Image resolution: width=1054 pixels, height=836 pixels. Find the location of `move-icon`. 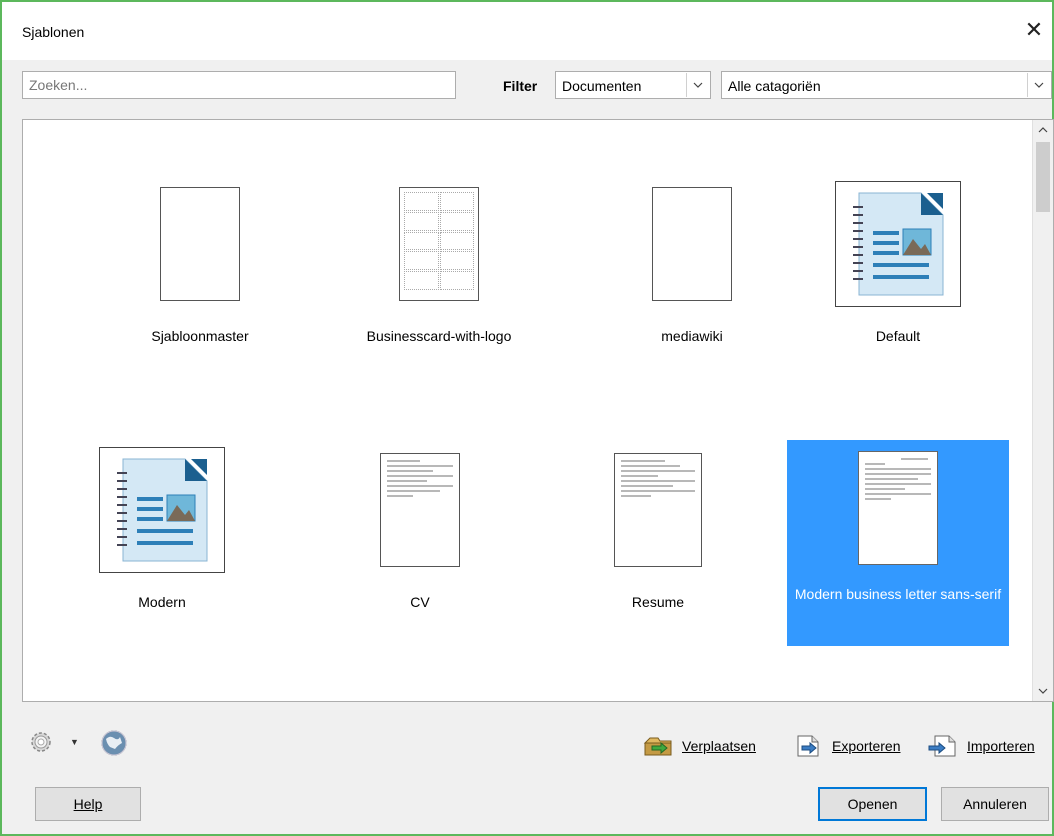

move-icon is located at coordinates (657, 746).